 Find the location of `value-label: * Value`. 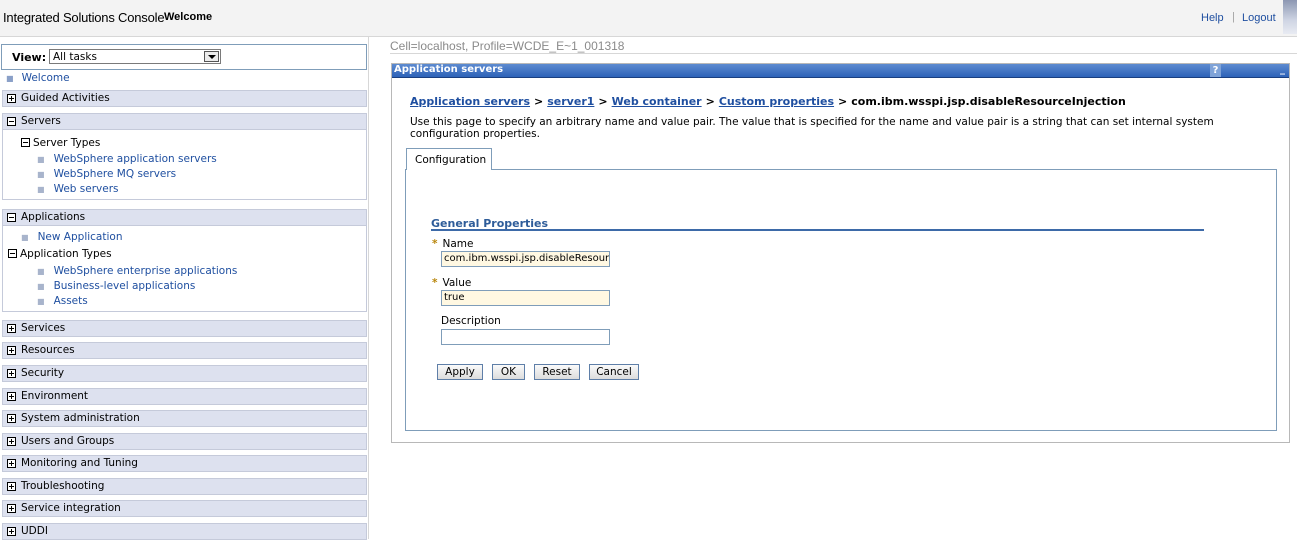

value-label: * Value is located at coordinates (451, 283).